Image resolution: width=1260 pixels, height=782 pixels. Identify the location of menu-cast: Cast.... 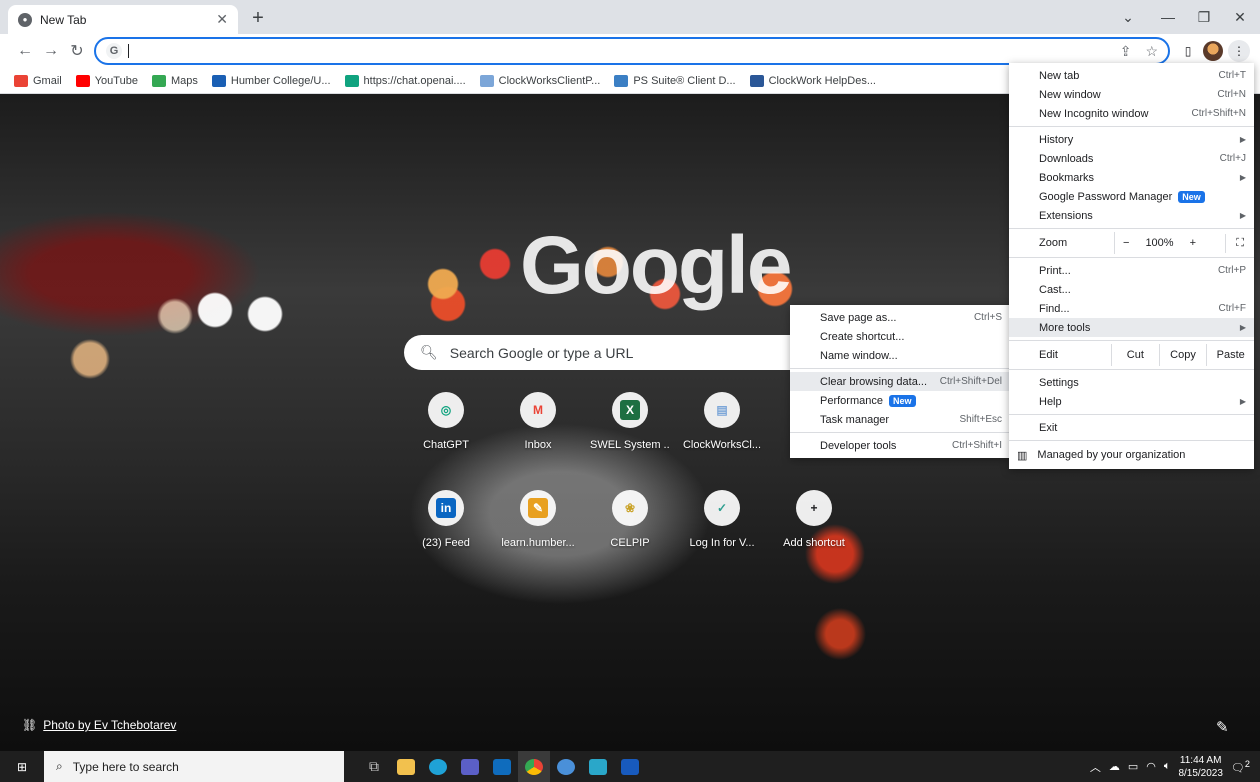
(1131, 289).